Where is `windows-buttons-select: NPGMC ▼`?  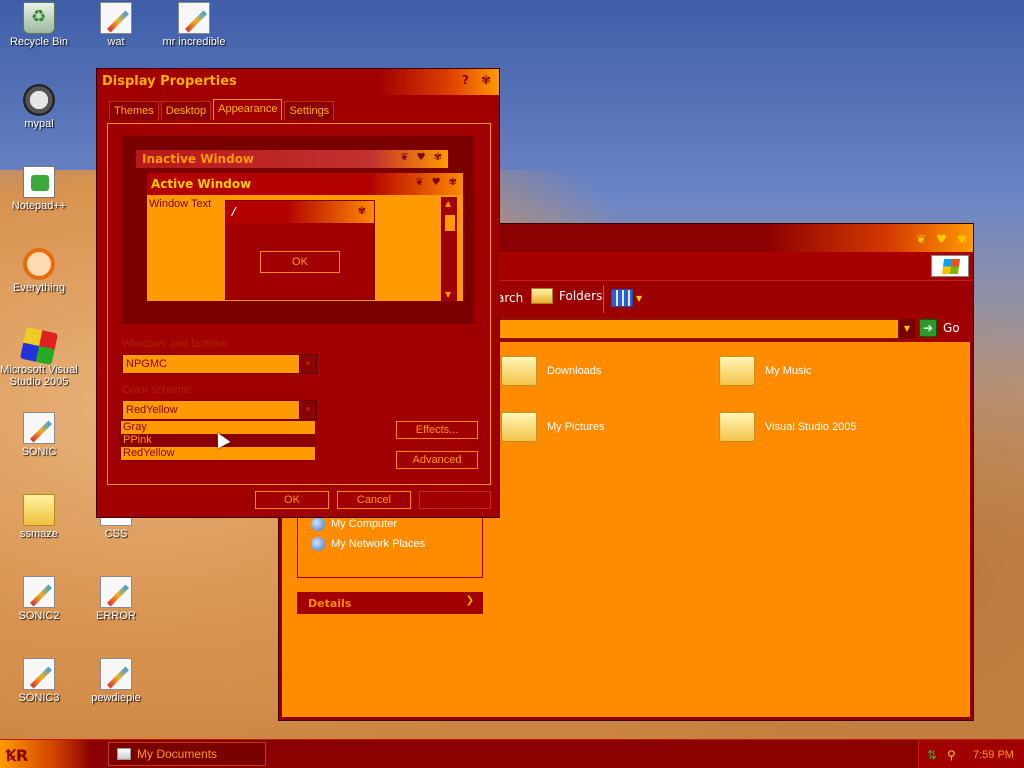 windows-buttons-select: NPGMC ▼ is located at coordinates (219, 364).